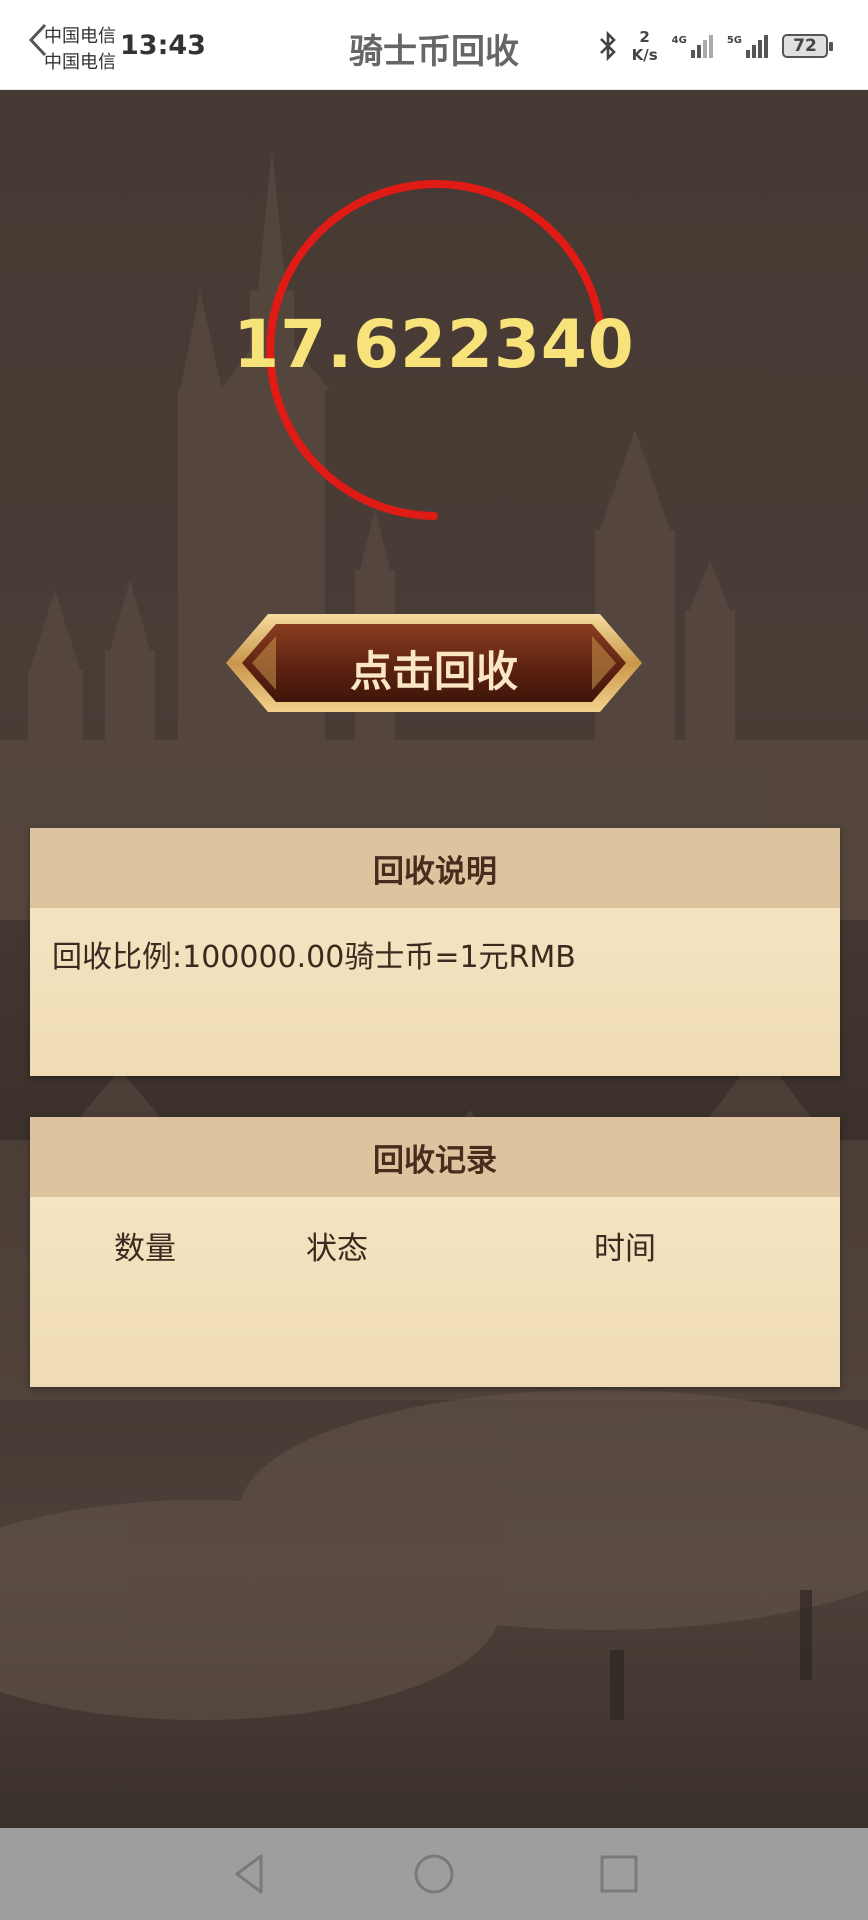 This screenshot has width=868, height=1920. Describe the element at coordinates (692, 46) in the screenshot. I see `sim1-signal-icon: 4G` at that location.